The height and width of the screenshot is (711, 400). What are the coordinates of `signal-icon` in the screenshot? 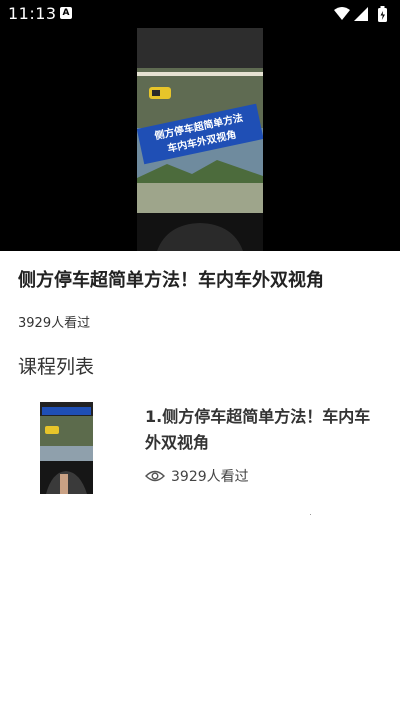 It's located at (361, 14).